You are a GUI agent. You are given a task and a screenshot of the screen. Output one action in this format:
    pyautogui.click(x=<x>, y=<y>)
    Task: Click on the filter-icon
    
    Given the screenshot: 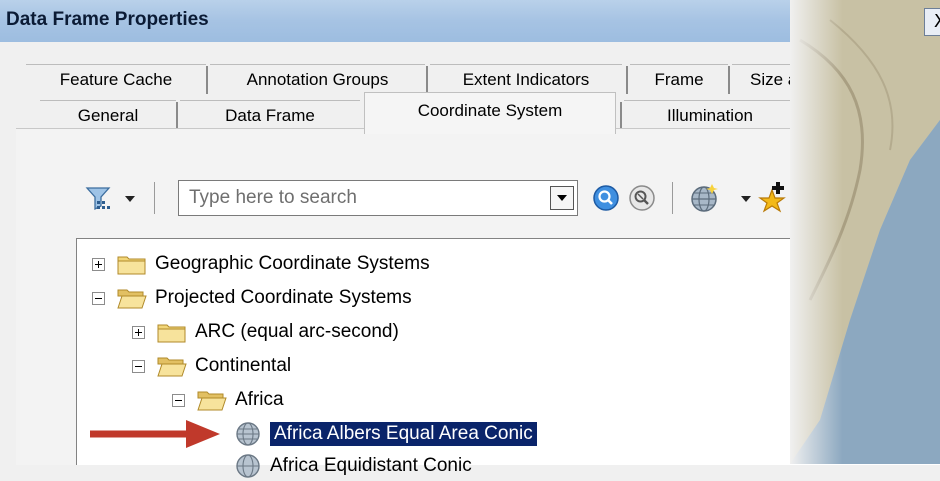 What is the action you would take?
    pyautogui.click(x=99, y=199)
    